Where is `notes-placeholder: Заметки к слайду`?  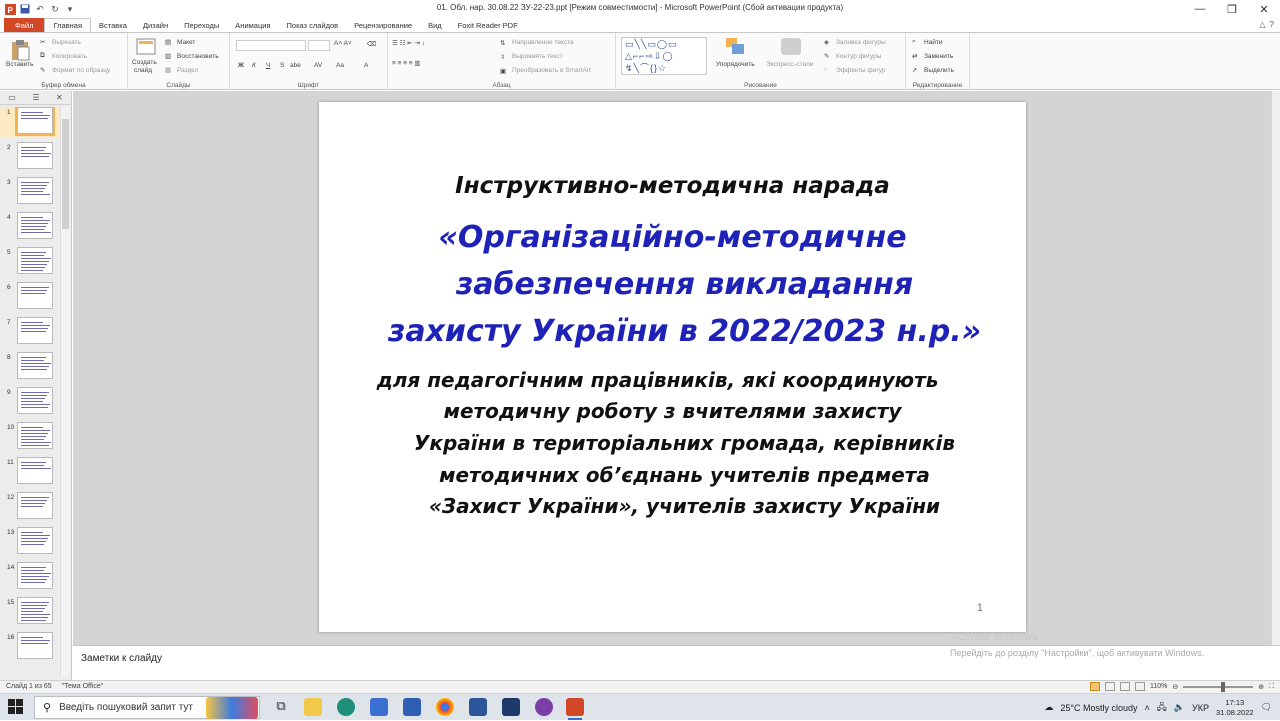
notes-placeholder: Заметки к слайду is located at coordinates (121, 658).